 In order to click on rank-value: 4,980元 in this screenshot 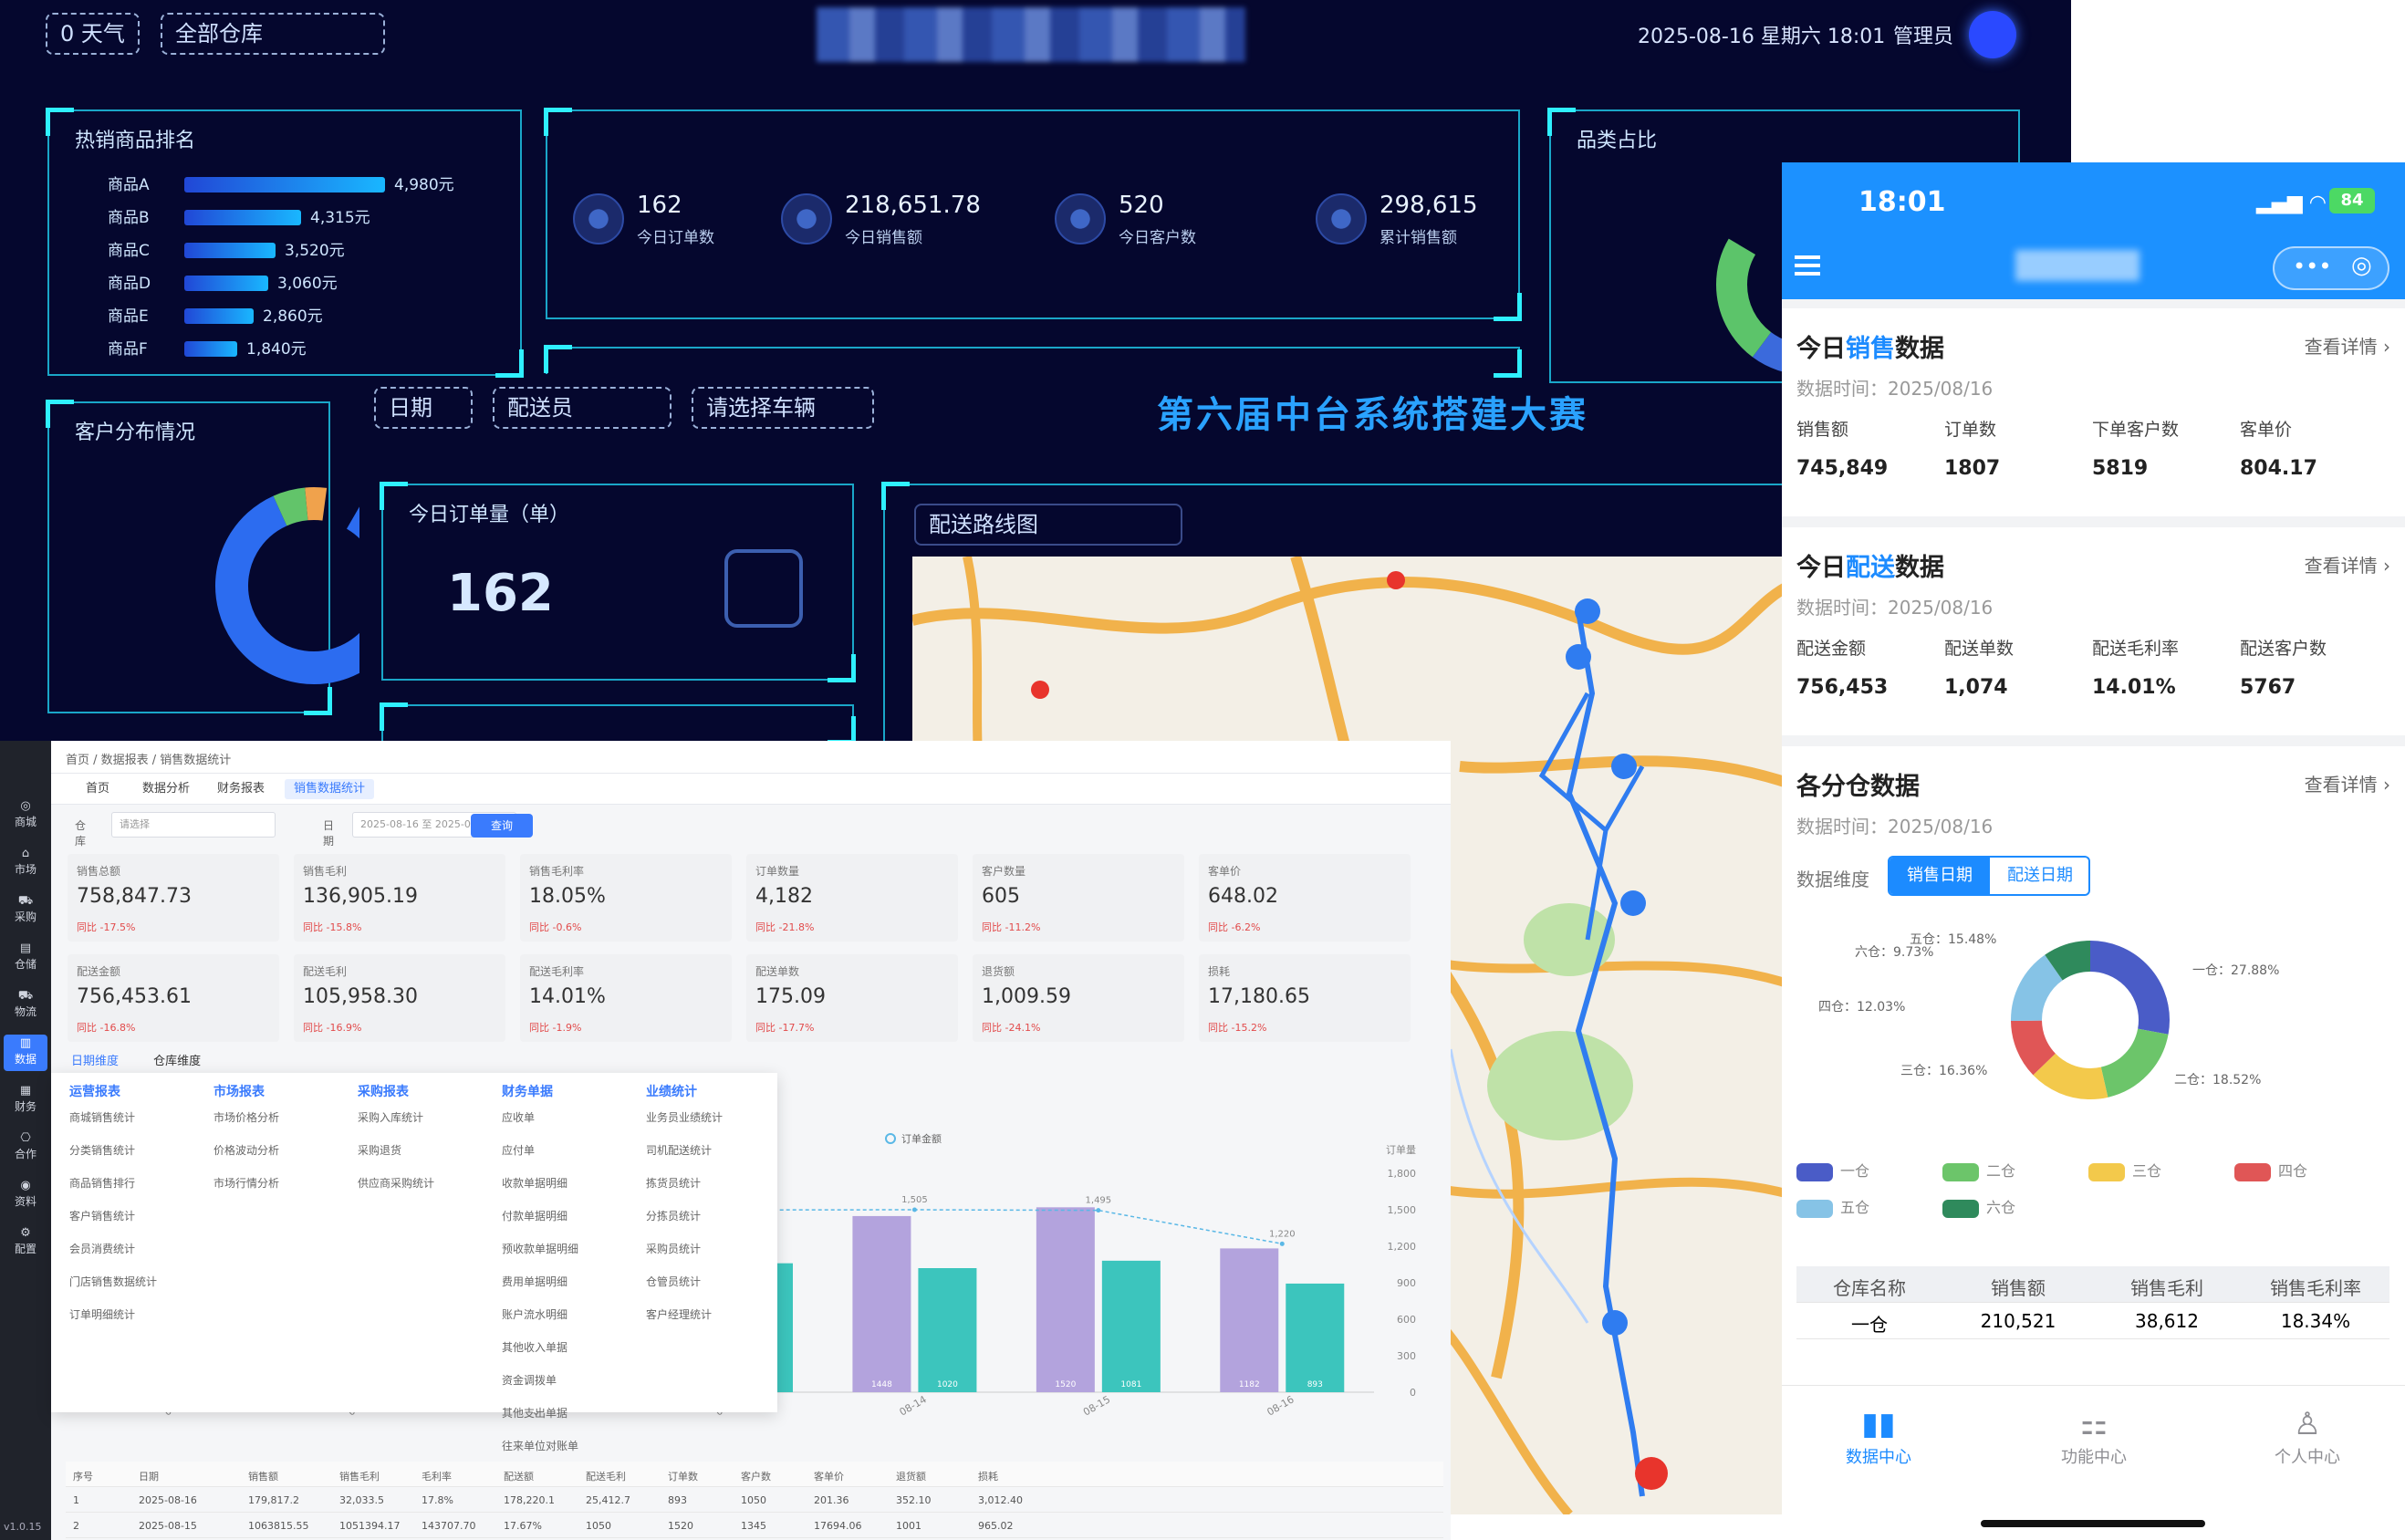, I will do `click(424, 185)`.